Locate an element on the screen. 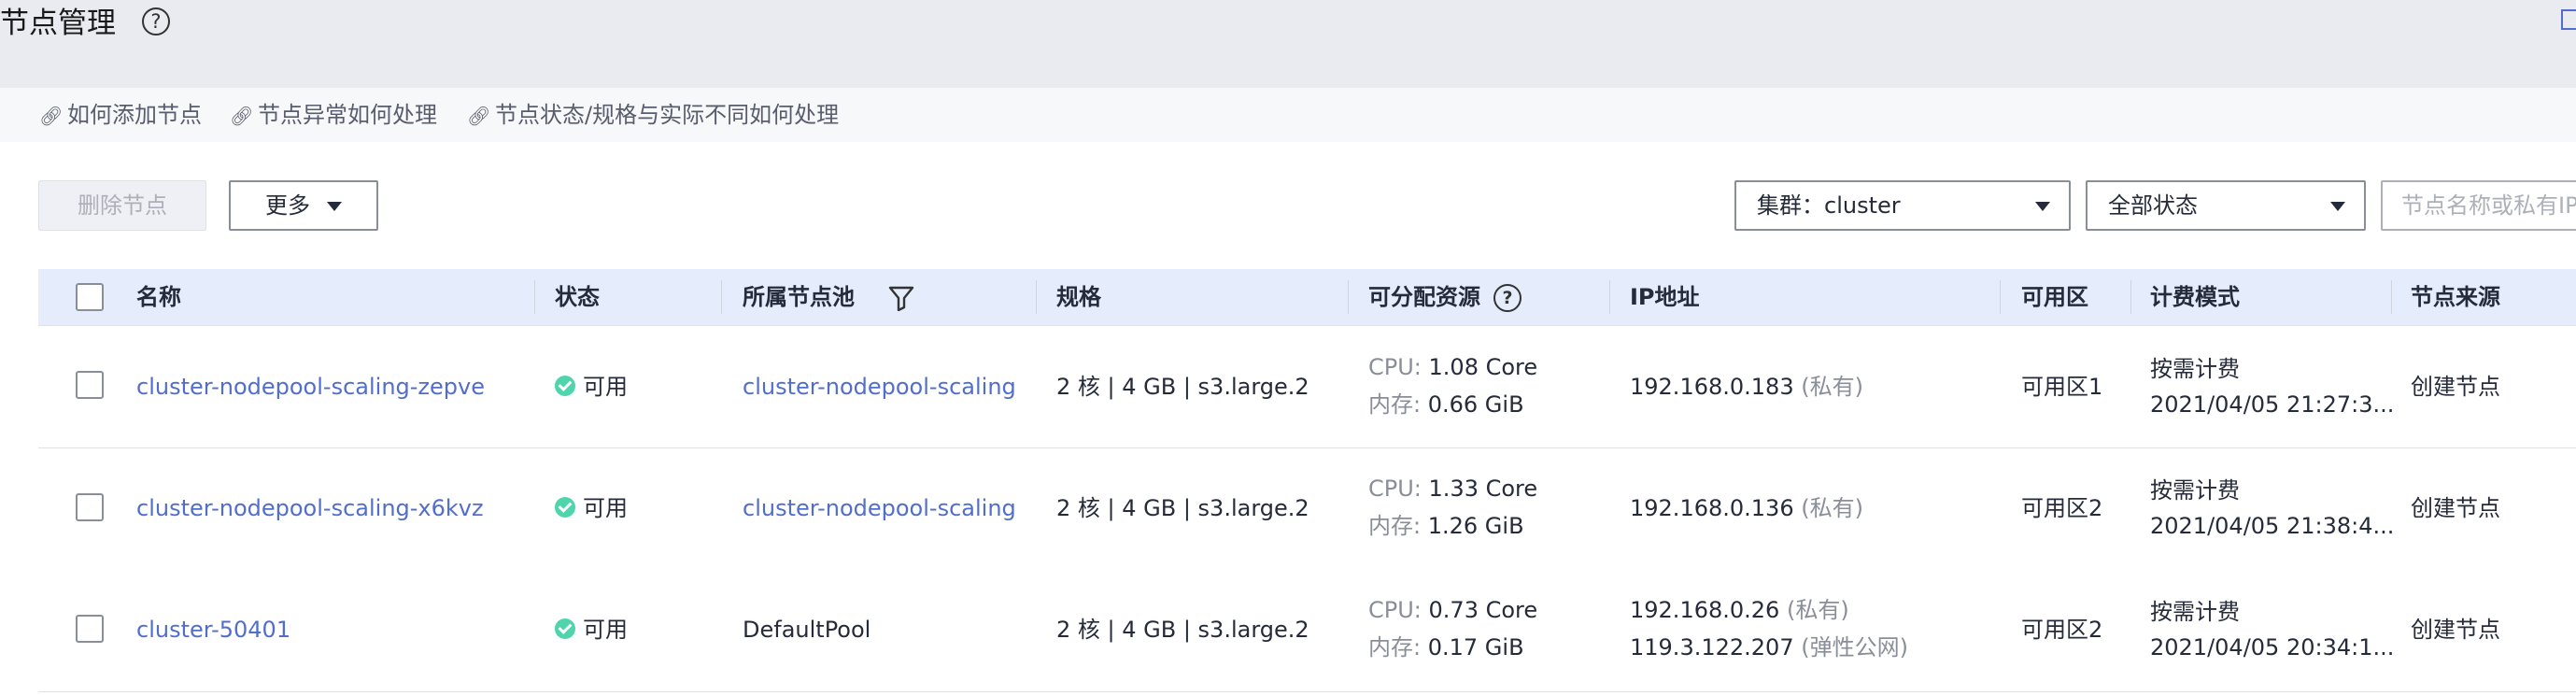 The height and width of the screenshot is (696, 2576). memory-value: 1.26 GiB is located at coordinates (1475, 526).